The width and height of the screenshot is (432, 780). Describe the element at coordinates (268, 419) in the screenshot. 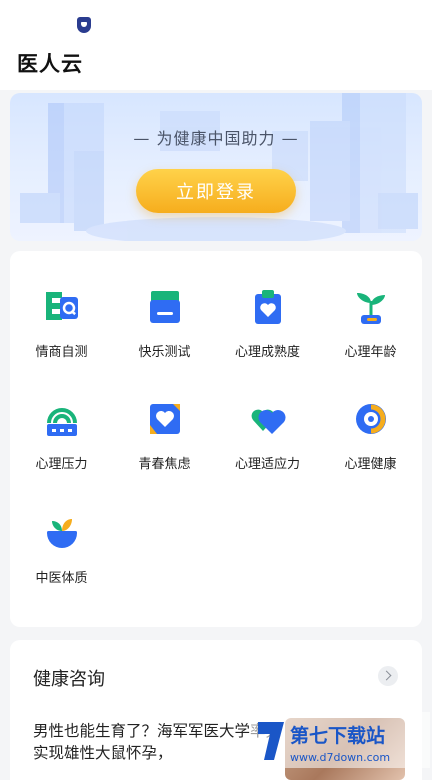

I see `hearts-icon` at that location.